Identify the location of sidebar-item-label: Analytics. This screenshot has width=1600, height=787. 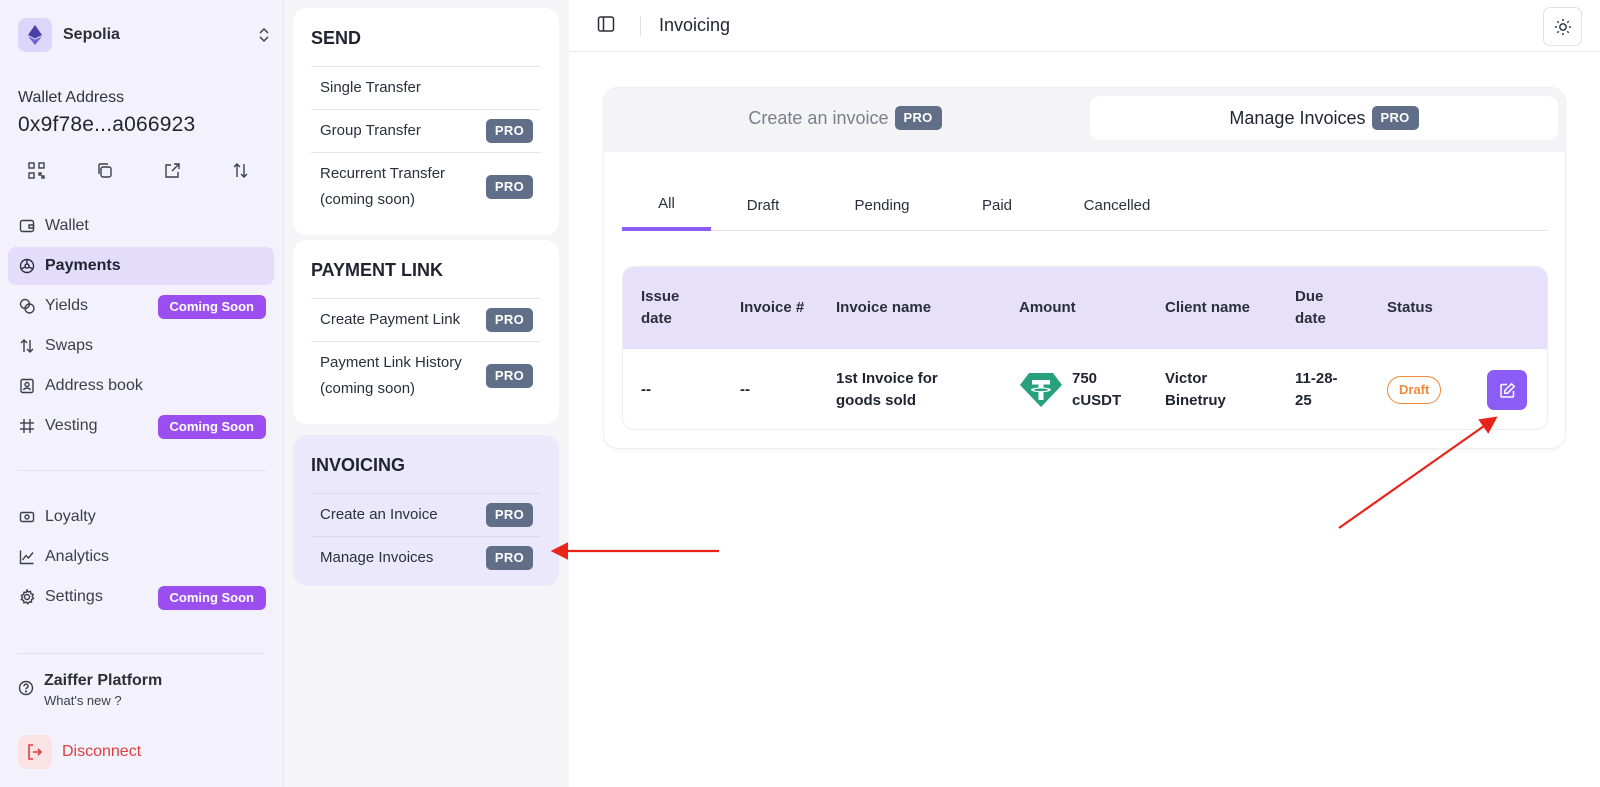
(77, 556).